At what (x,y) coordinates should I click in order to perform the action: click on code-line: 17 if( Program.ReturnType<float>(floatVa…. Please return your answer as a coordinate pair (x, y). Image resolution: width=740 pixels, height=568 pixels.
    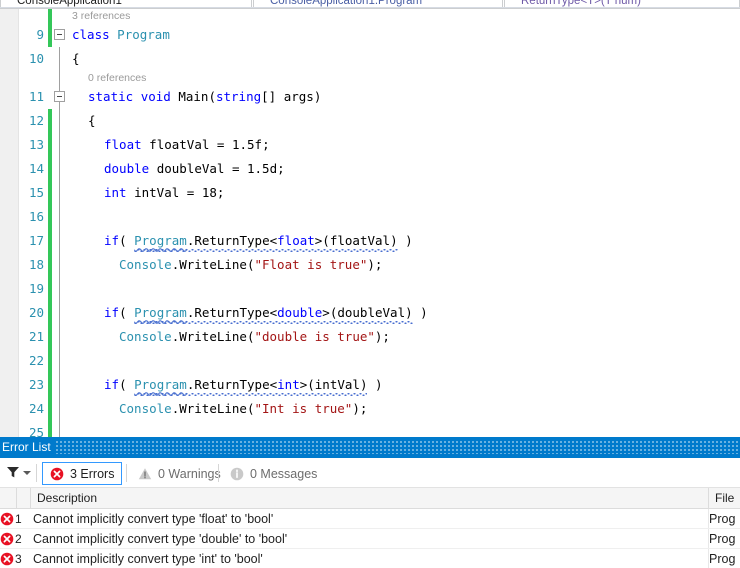
    Looking at the image, I should click on (370, 241).